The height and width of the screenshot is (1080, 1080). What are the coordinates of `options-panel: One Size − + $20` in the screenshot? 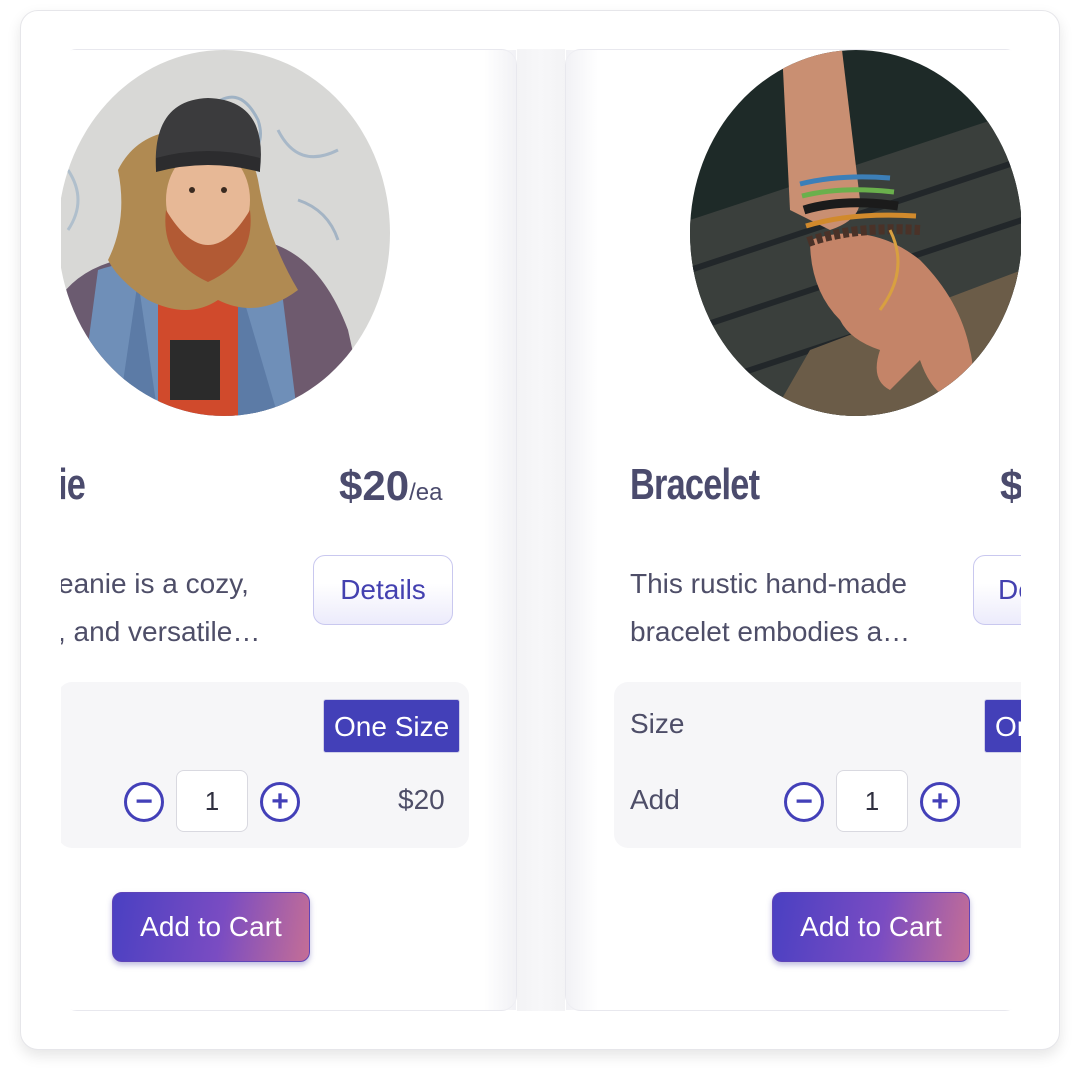 It's located at (265, 765).